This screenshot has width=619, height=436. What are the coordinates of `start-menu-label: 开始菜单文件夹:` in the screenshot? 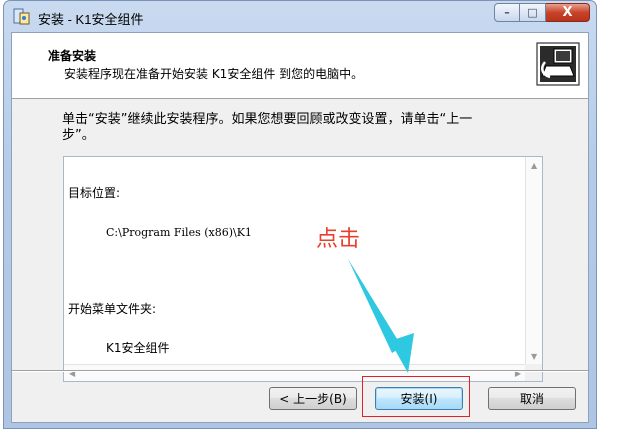 It's located at (112, 309).